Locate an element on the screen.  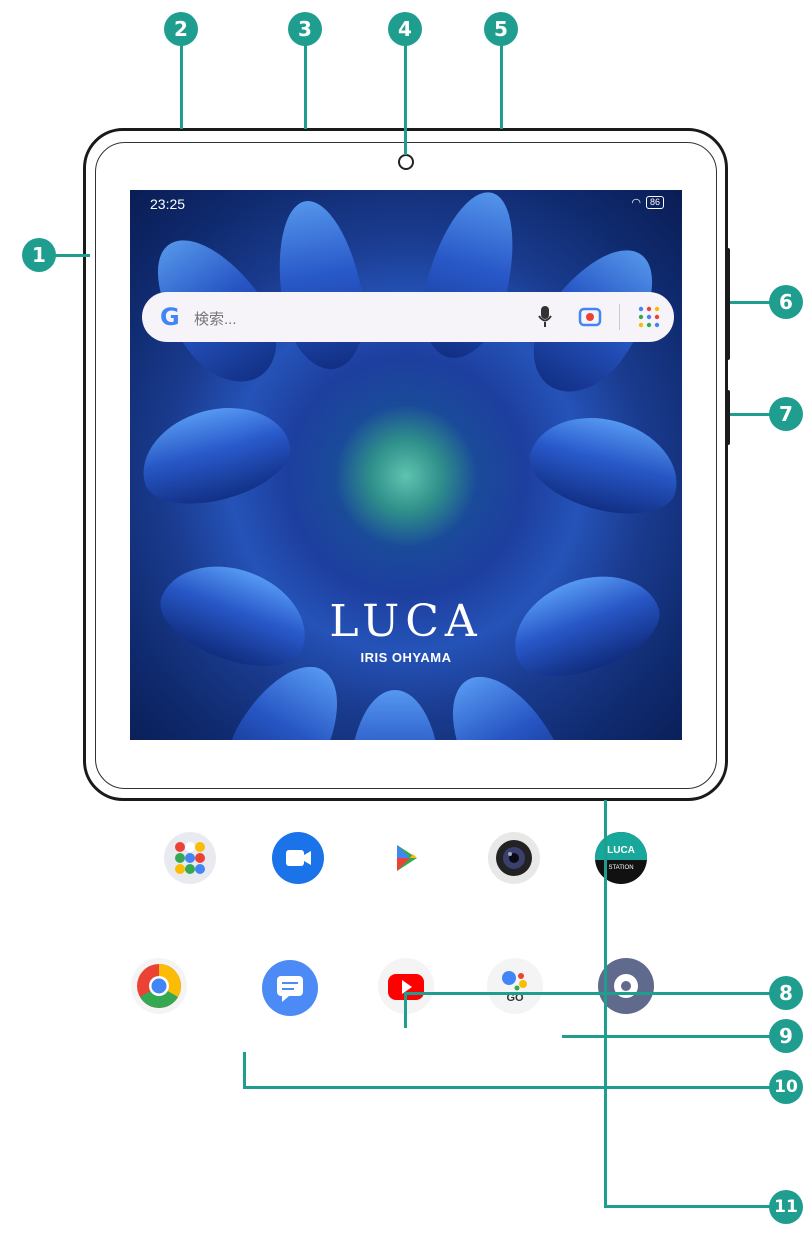
messages-icon is located at coordinates (290, 988).